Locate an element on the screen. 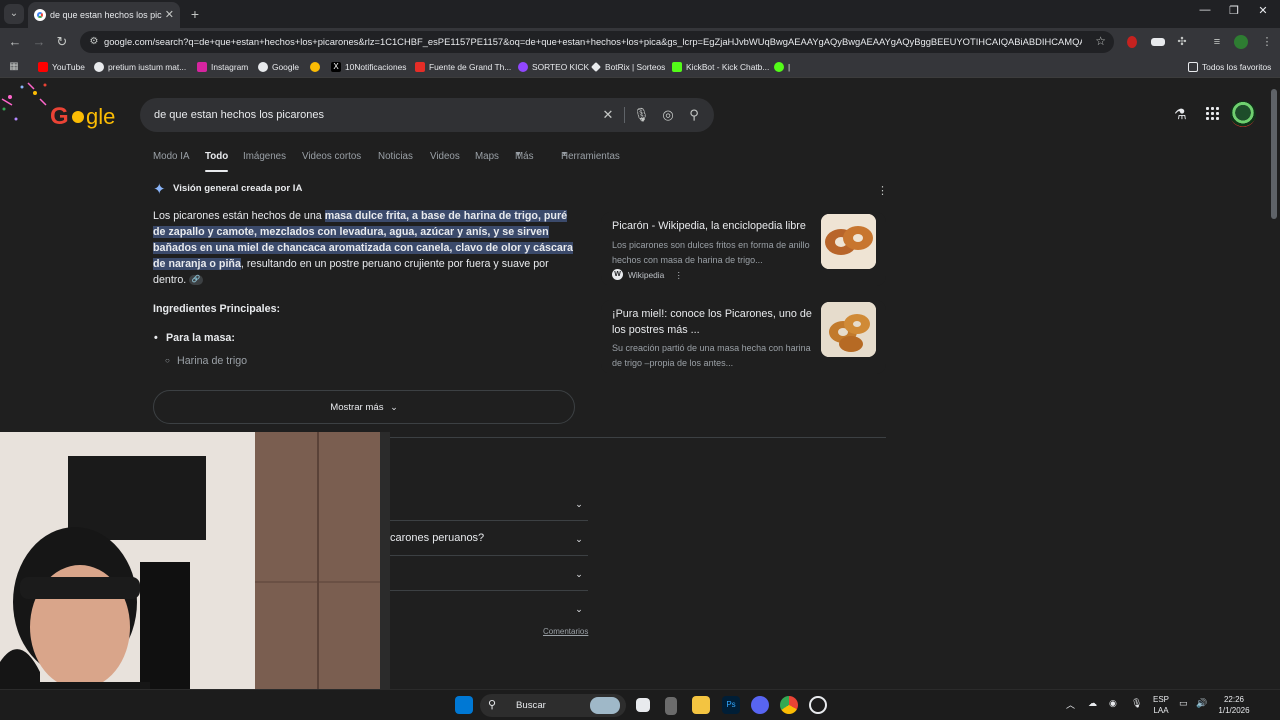  bookmark-label: Todos los favoritos is located at coordinates (1237, 67).